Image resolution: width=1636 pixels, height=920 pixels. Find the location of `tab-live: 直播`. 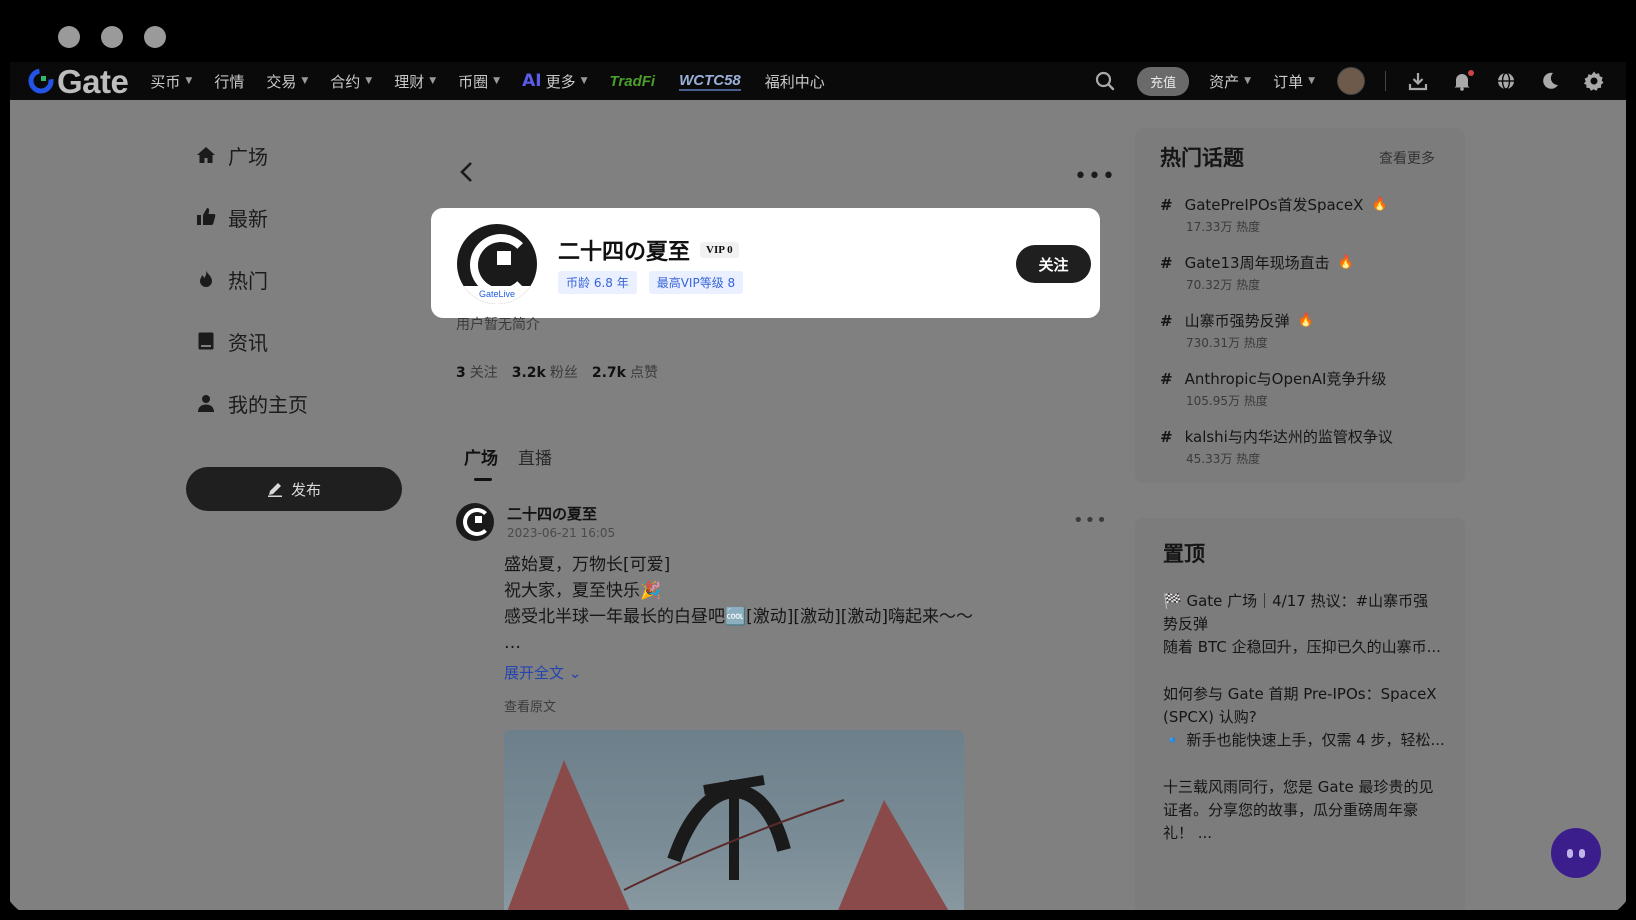

tab-live: 直播 is located at coordinates (535, 456).